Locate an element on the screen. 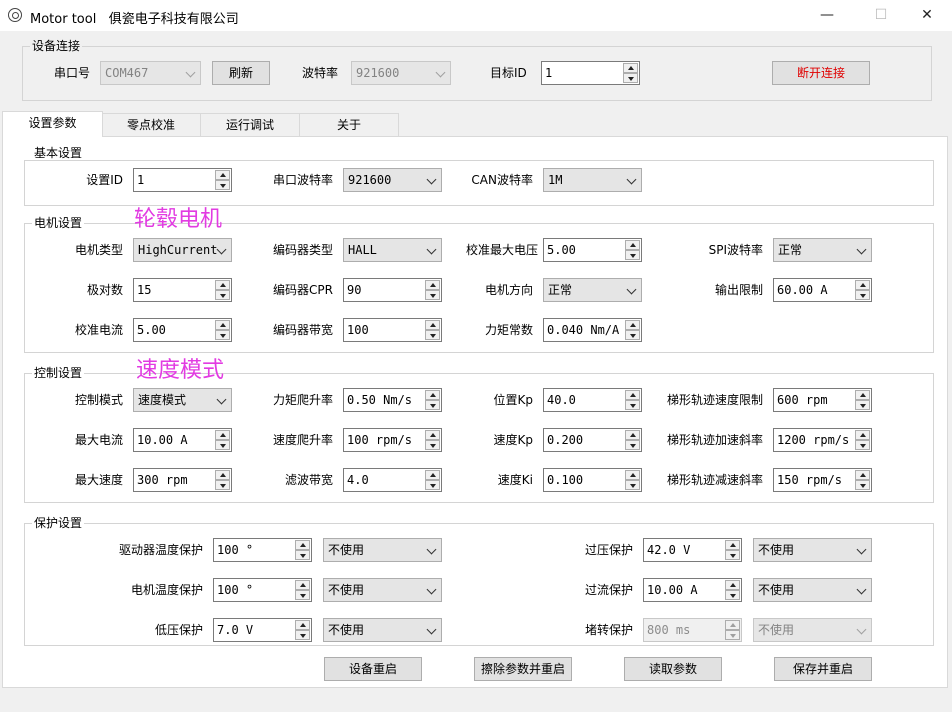  refresh-button: 刷新 is located at coordinates (241, 73).